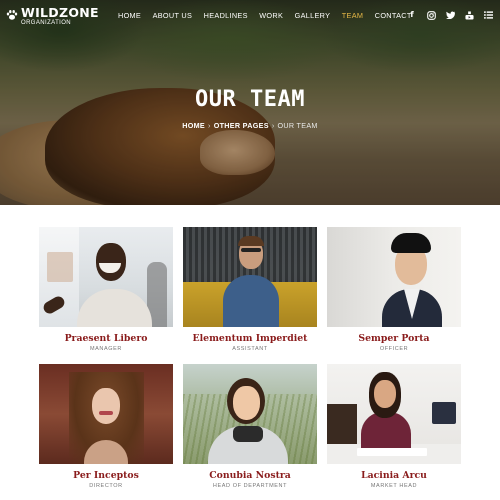  I want to click on site-logo: WILDZONE ORGANIZATION, so click(52, 15).